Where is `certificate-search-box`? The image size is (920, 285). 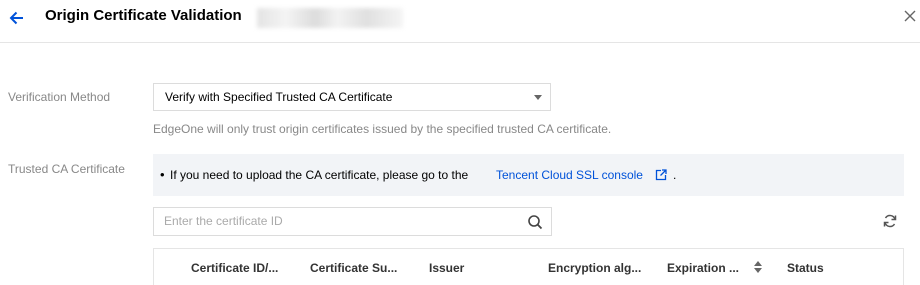 certificate-search-box is located at coordinates (352, 221).